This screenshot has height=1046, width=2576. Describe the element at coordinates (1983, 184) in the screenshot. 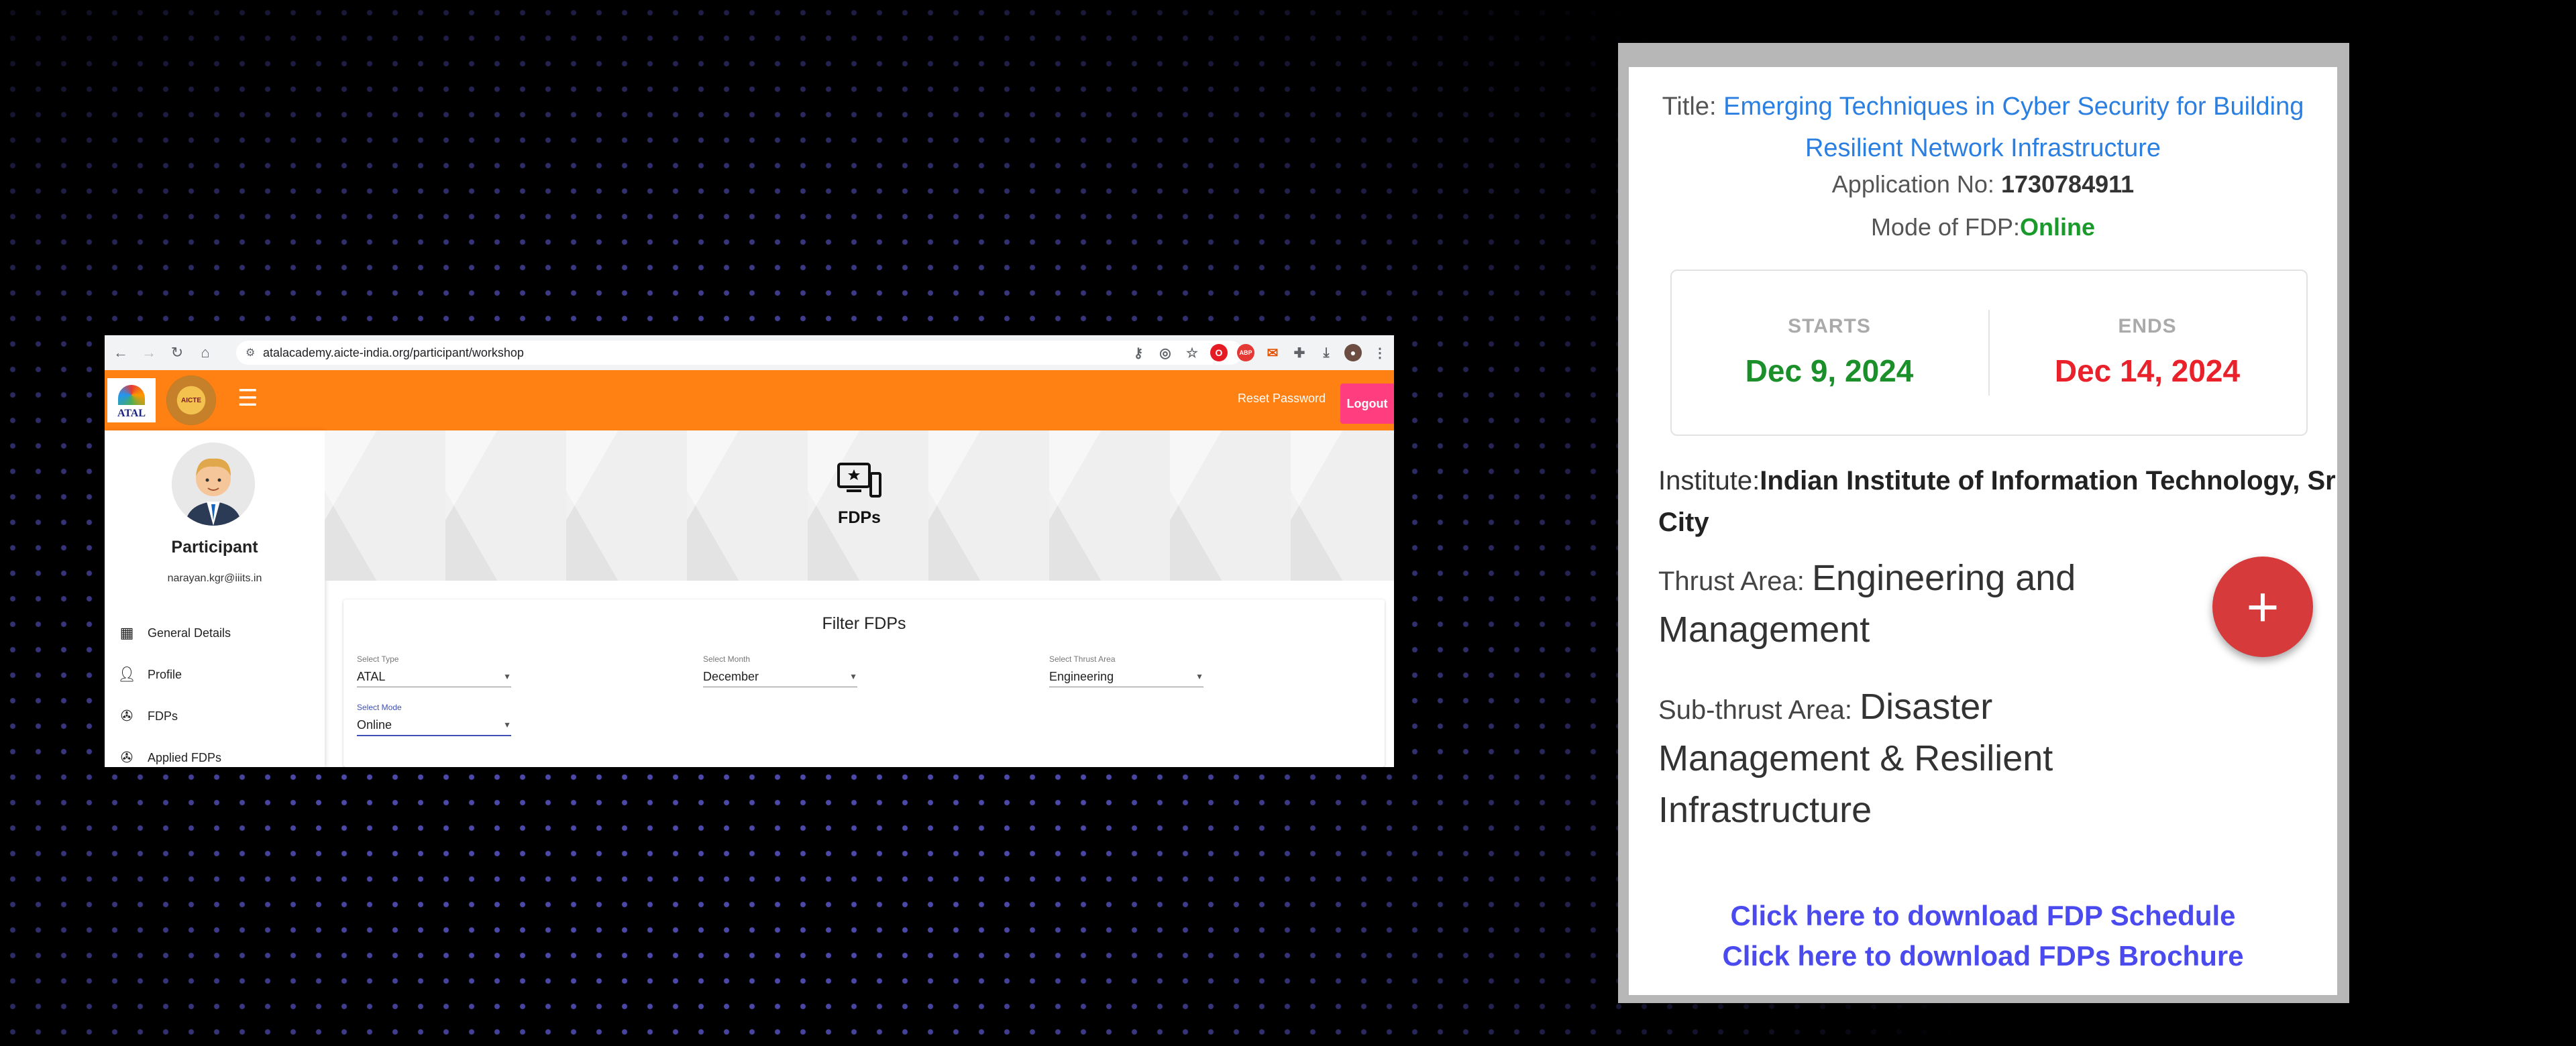

I see `application-number: Application No: 1730784911` at that location.